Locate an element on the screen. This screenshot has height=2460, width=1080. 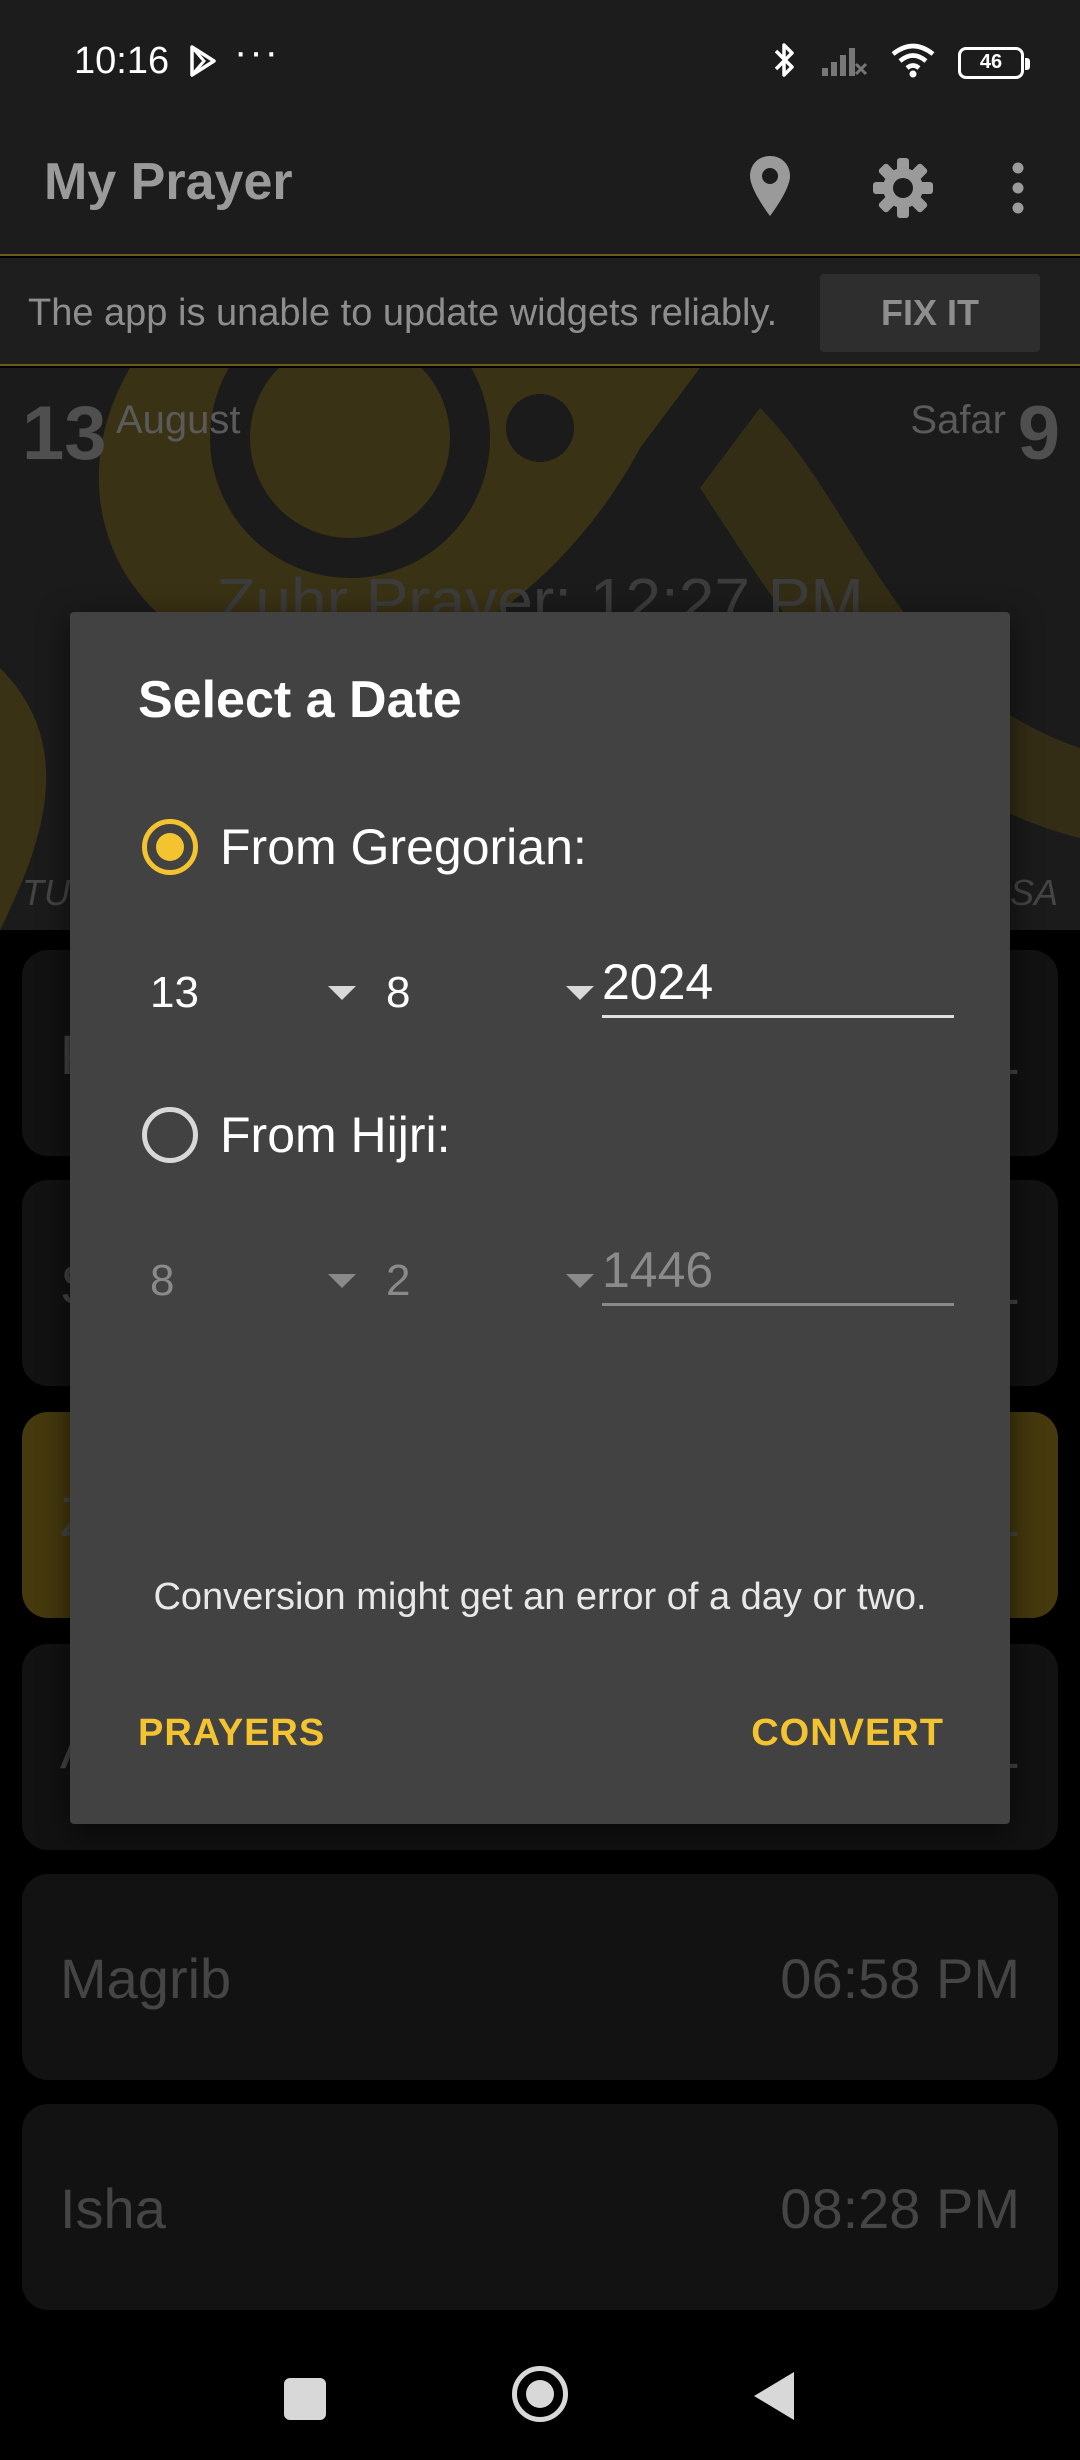
system-nav-bar is located at coordinates (540, 2395).